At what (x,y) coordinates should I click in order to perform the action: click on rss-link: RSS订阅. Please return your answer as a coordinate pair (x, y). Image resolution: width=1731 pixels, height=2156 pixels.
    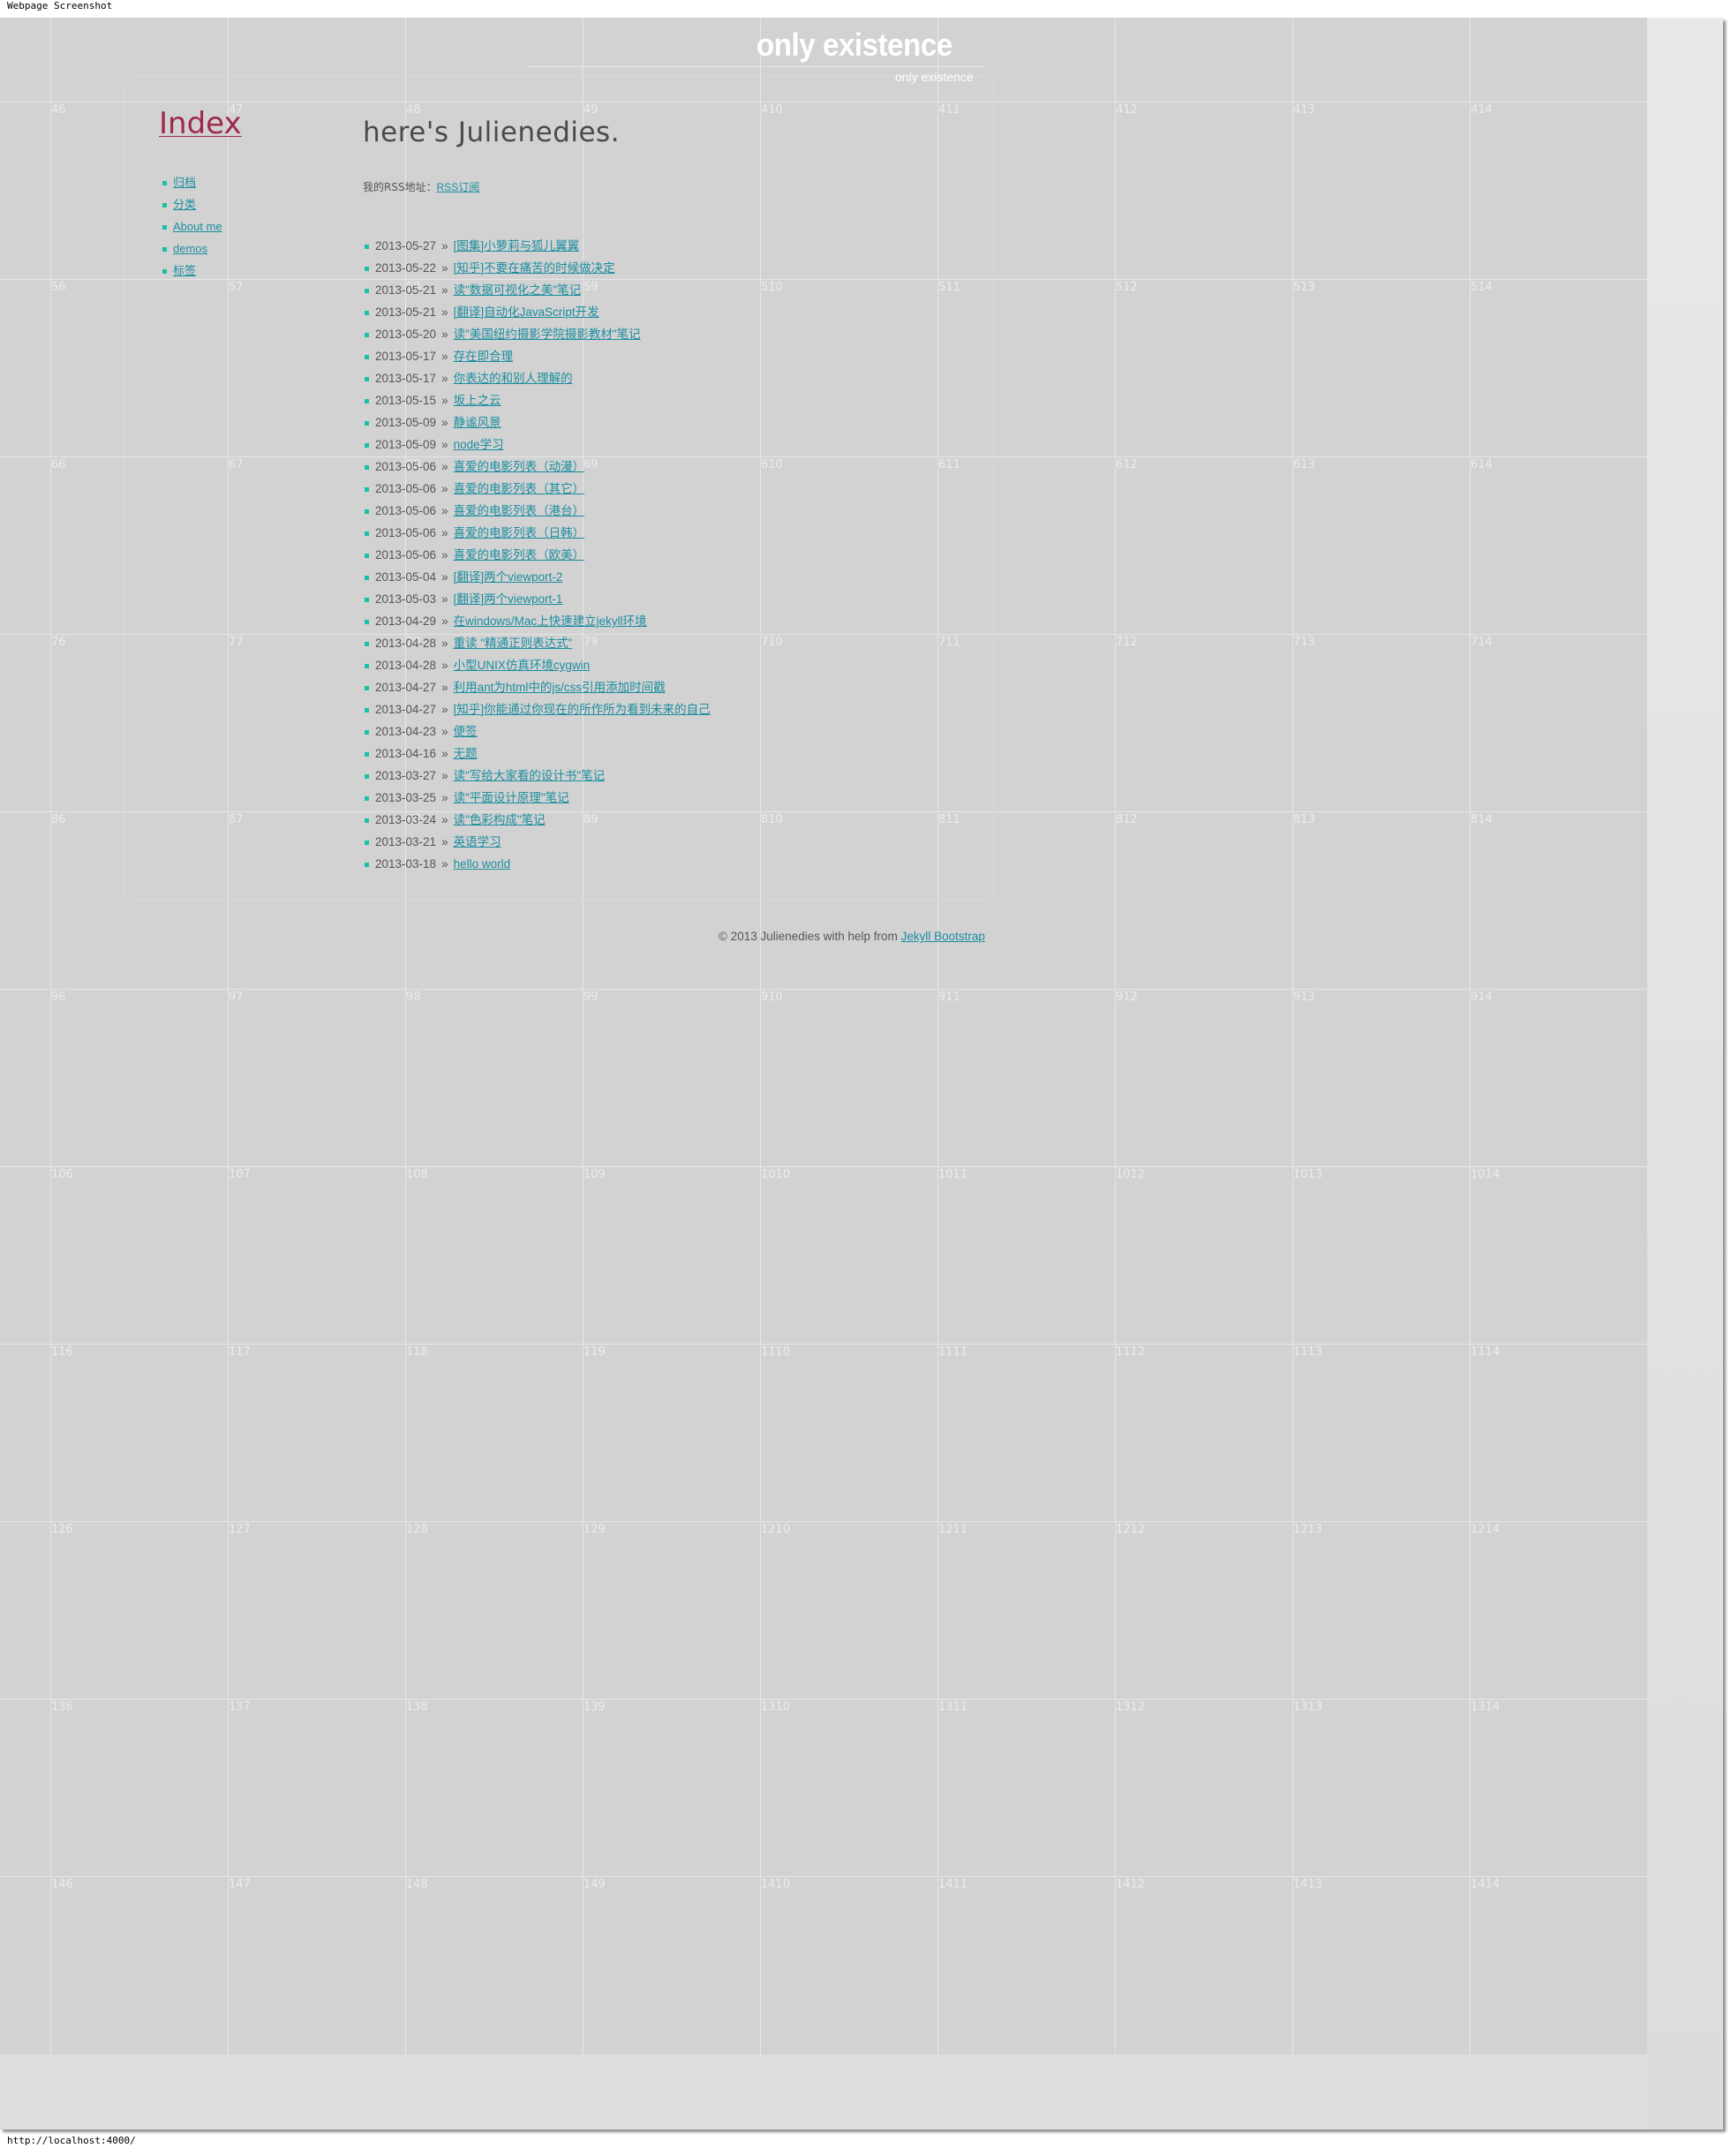
    Looking at the image, I should click on (458, 187).